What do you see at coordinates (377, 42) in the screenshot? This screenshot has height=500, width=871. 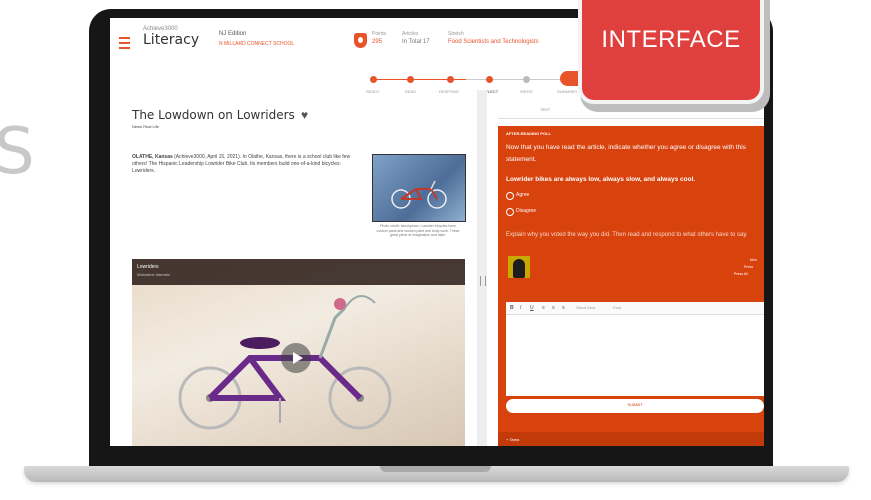 I see `points-value: 295` at bounding box center [377, 42].